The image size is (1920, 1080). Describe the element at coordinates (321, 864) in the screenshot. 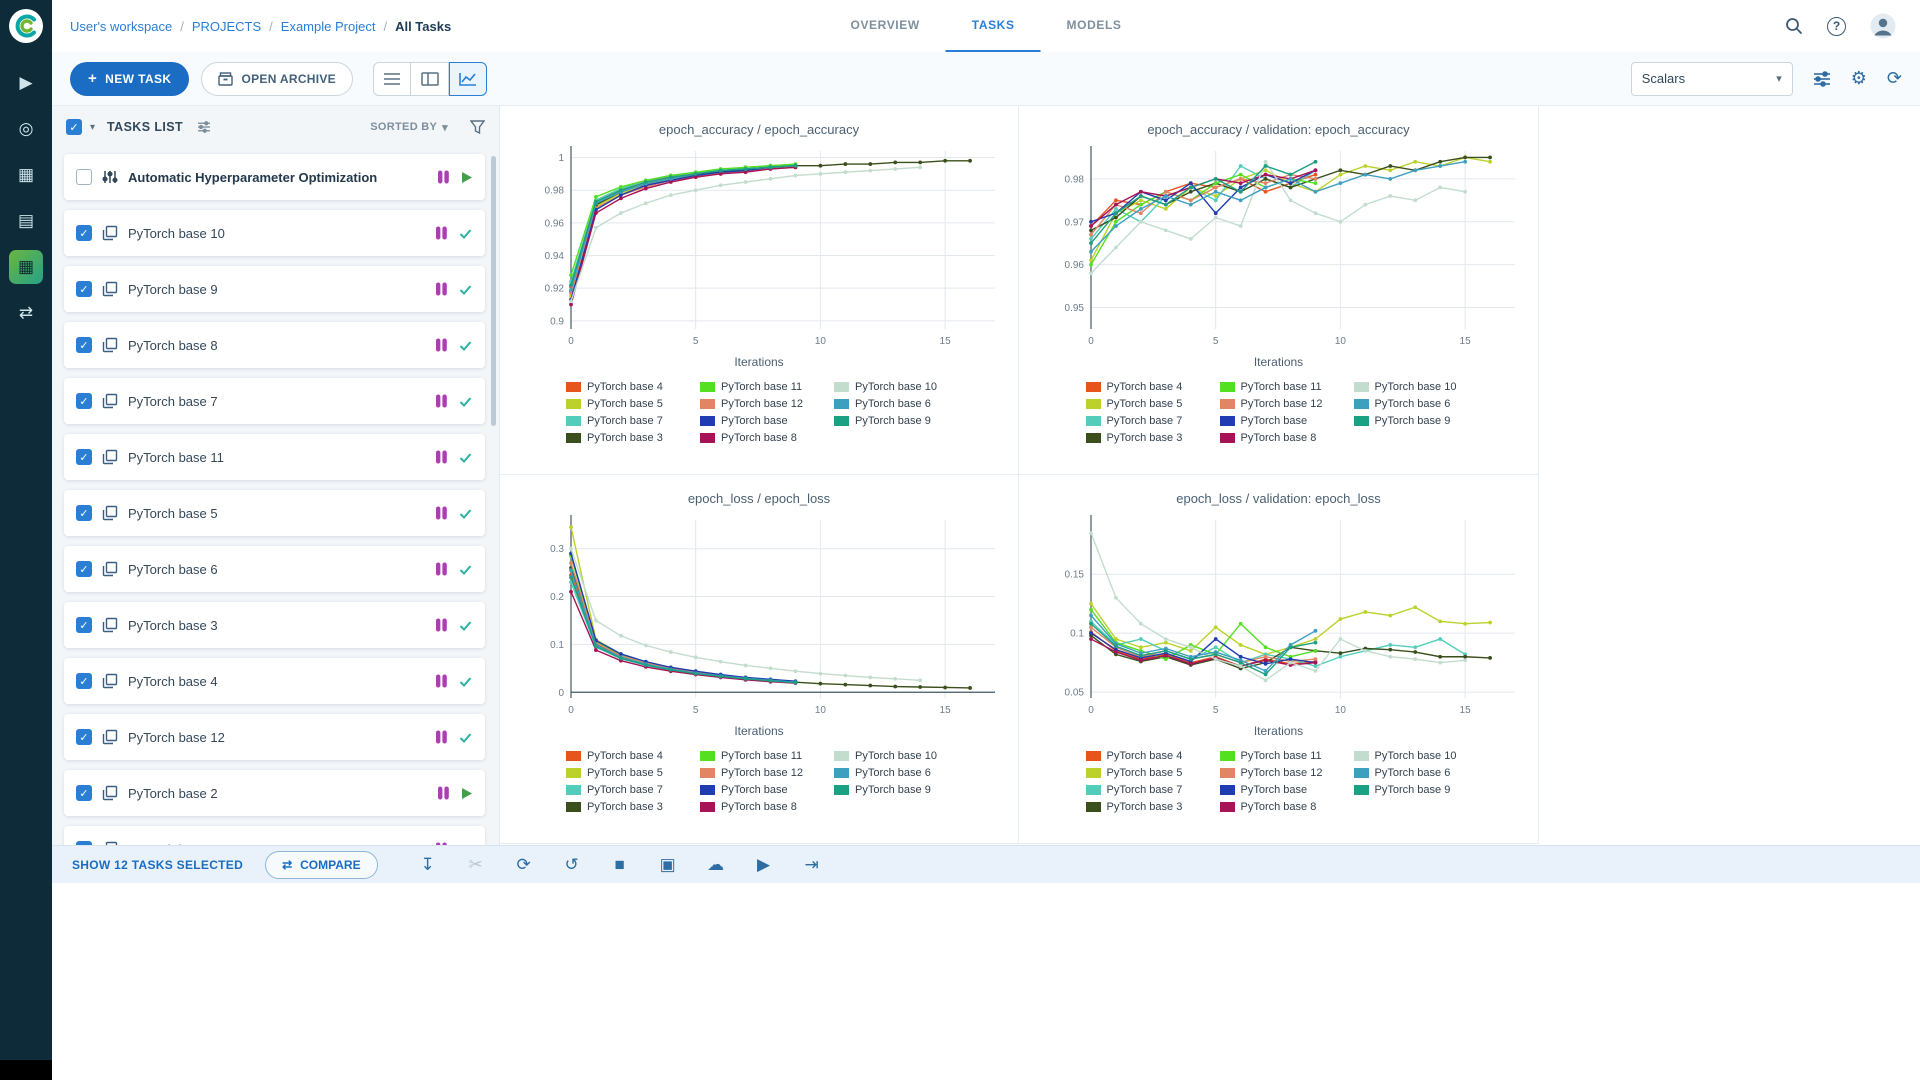

I see `compare-button: ⇄ COMPARE` at that location.